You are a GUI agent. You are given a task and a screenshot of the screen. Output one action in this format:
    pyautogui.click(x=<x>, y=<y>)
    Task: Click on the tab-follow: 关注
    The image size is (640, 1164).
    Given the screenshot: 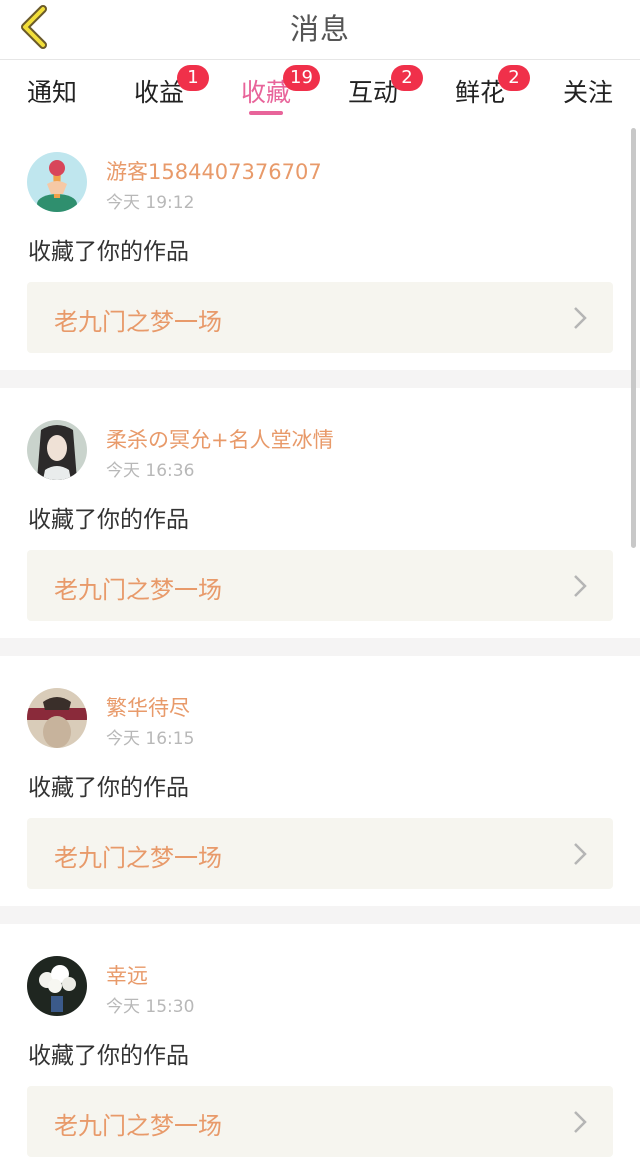 What is the action you would take?
    pyautogui.click(x=588, y=96)
    